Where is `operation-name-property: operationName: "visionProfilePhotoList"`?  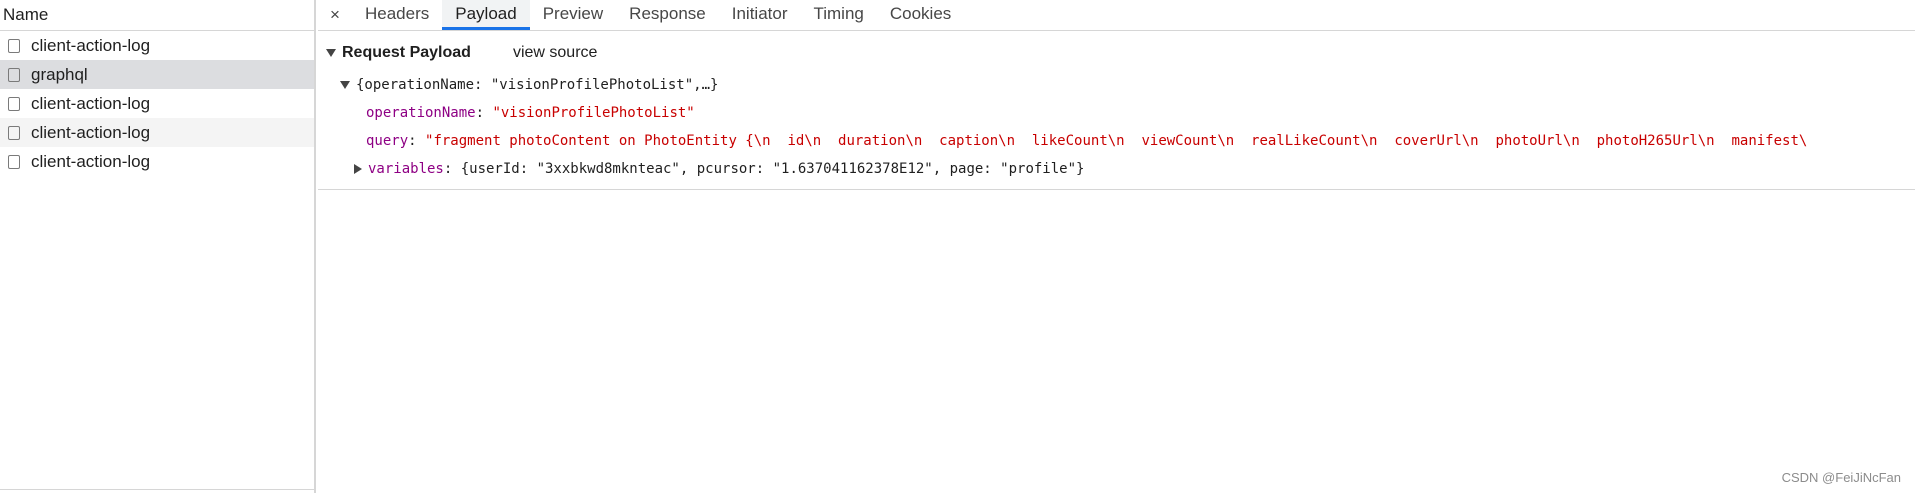
operation-name-property: operationName: "visionProfilePhotoList" is located at coordinates (1116, 113).